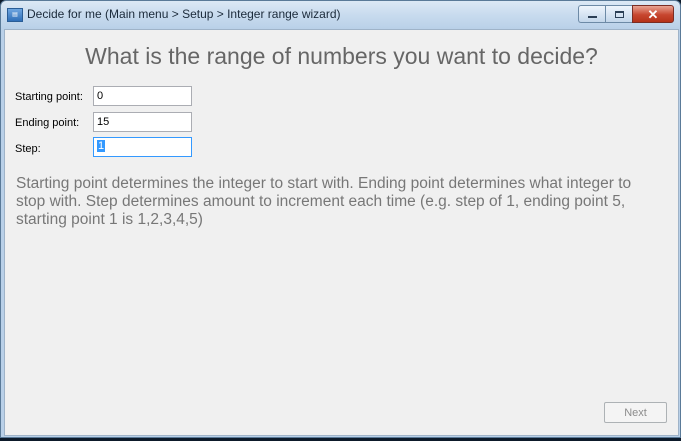  Describe the element at coordinates (142, 147) in the screenshot. I see `step-input: 1` at that location.